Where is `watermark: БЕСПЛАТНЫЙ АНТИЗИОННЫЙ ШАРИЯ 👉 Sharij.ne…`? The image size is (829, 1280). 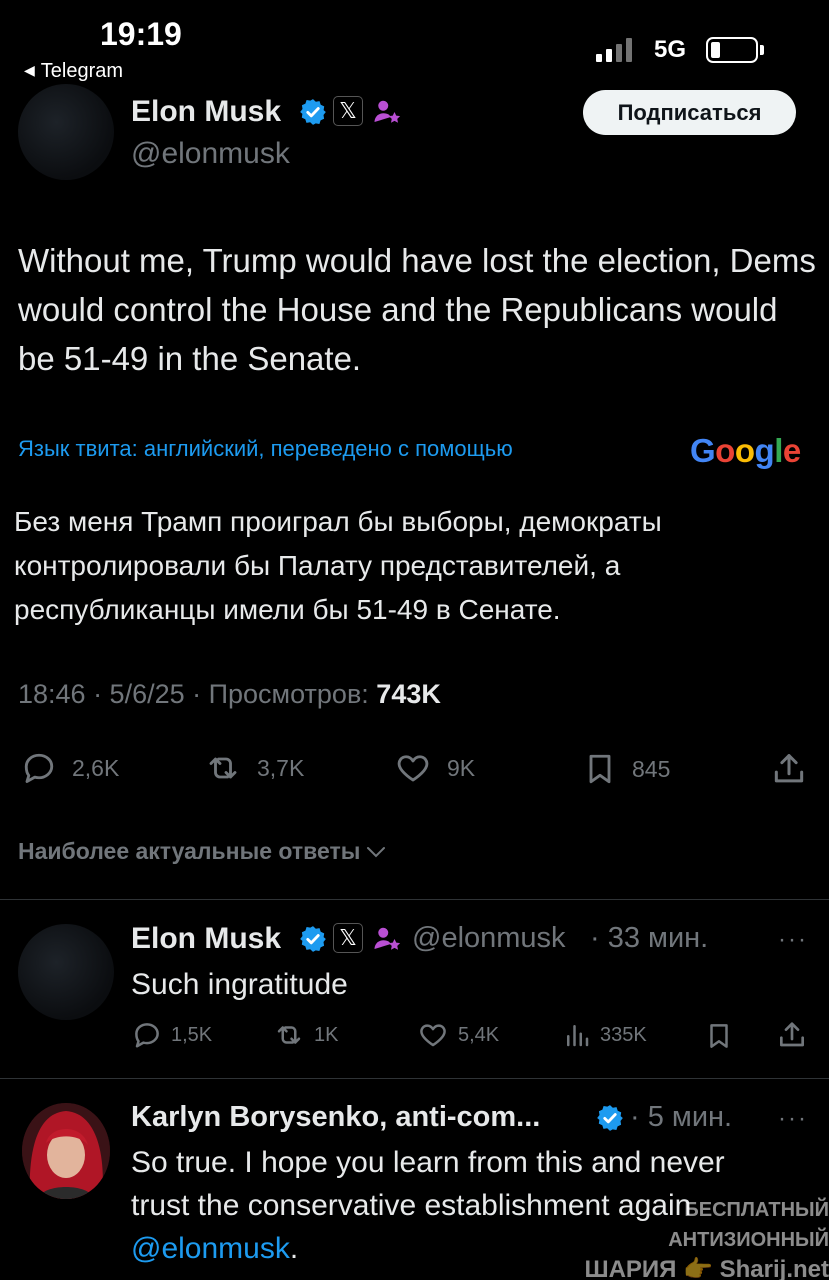 watermark: БЕСПЛАТНЫЙ АНТИЗИОННЫЙ ШАРИЯ 👉 Sharij.ne… is located at coordinates (679, 1237).